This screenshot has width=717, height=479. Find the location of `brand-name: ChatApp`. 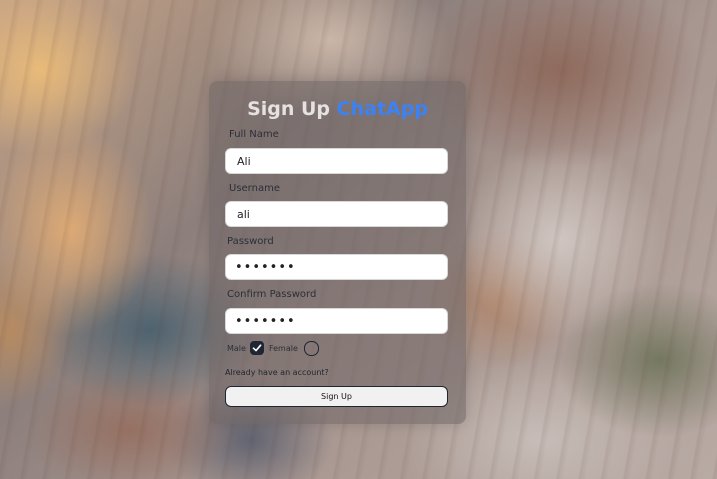

brand-name: ChatApp is located at coordinates (382, 109).